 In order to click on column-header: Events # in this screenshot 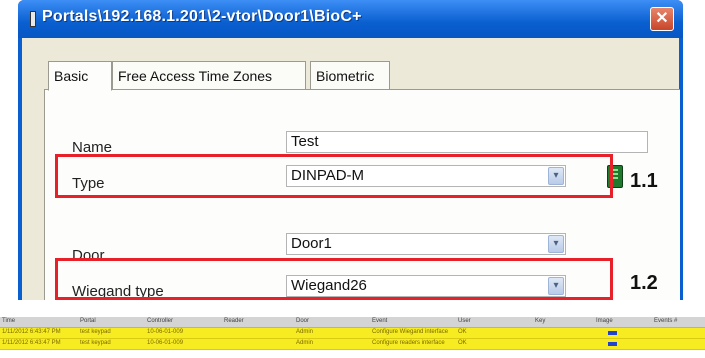, I will do `click(665, 321)`.